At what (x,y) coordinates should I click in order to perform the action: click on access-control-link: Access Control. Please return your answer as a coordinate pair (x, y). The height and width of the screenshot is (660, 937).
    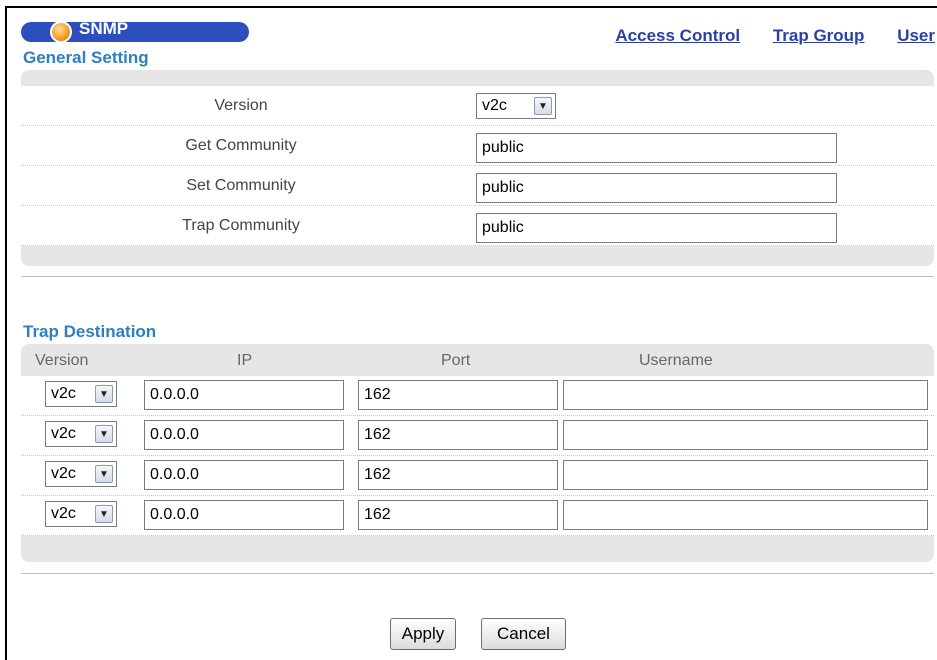
    Looking at the image, I should click on (677, 35).